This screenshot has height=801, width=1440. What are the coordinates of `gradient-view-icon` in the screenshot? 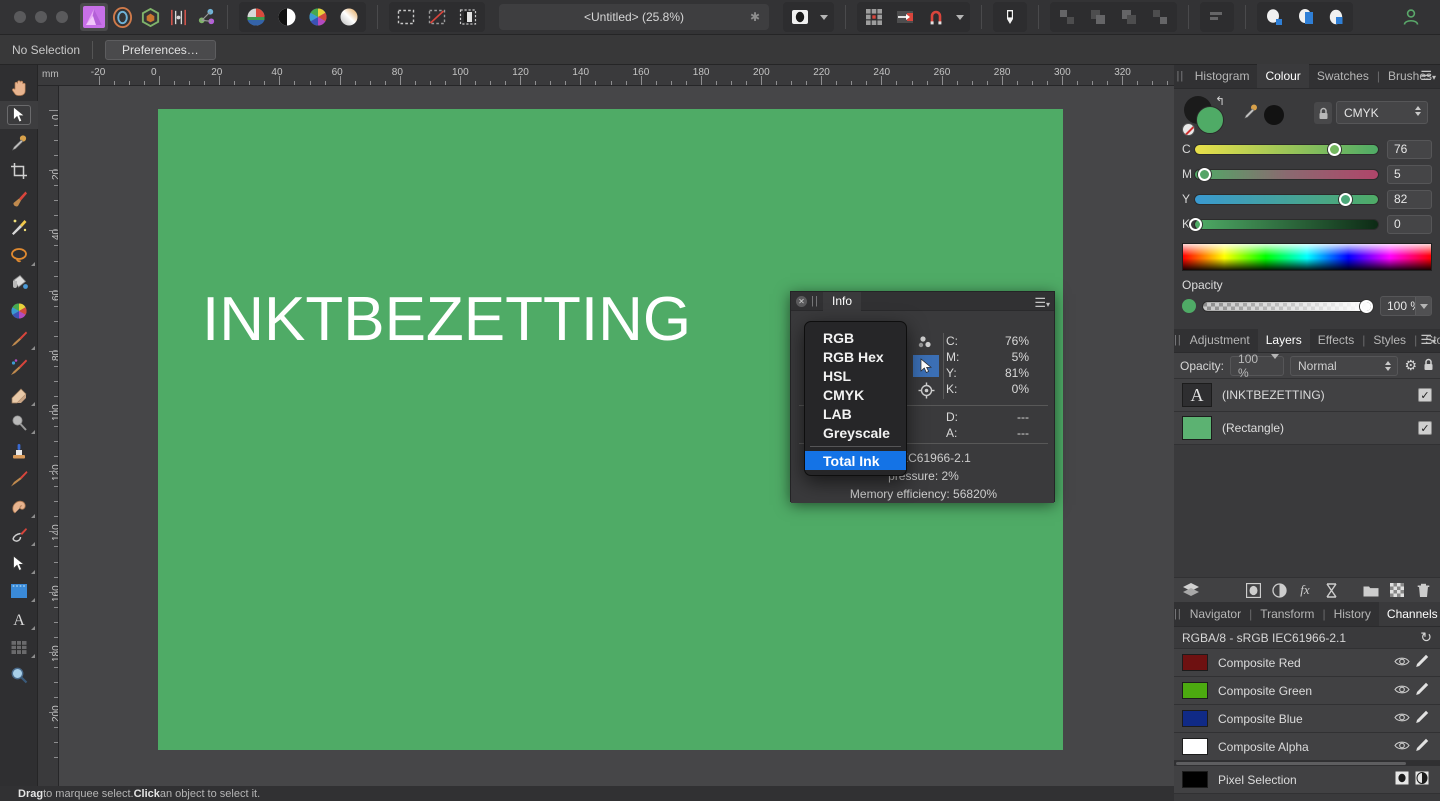 It's located at (349, 17).